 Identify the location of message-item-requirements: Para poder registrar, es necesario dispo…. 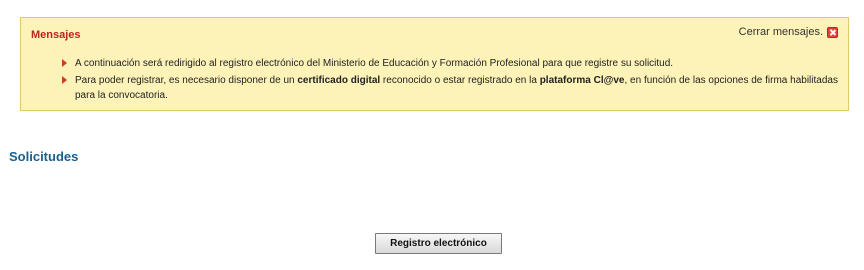
(451, 88).